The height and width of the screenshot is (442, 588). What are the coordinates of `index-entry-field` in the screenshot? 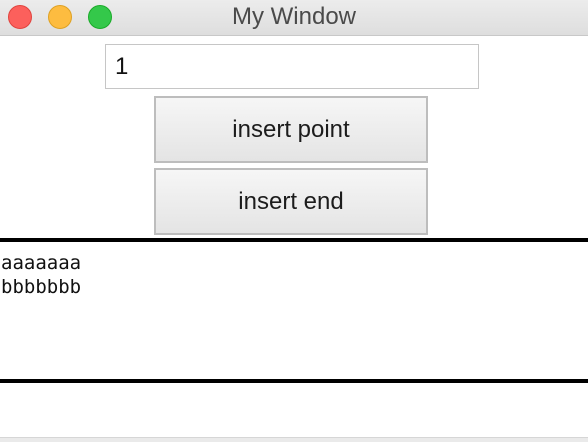 It's located at (292, 66).